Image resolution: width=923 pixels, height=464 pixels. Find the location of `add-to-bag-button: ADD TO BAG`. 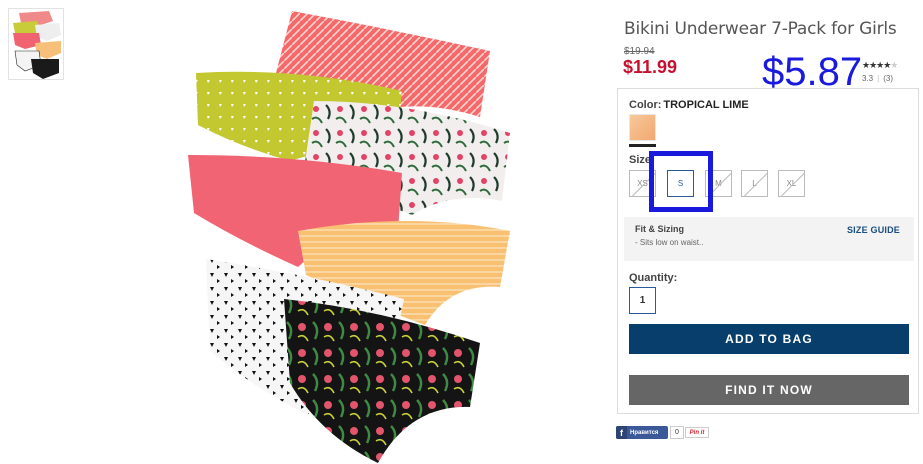

add-to-bag-button: ADD TO BAG is located at coordinates (769, 339).